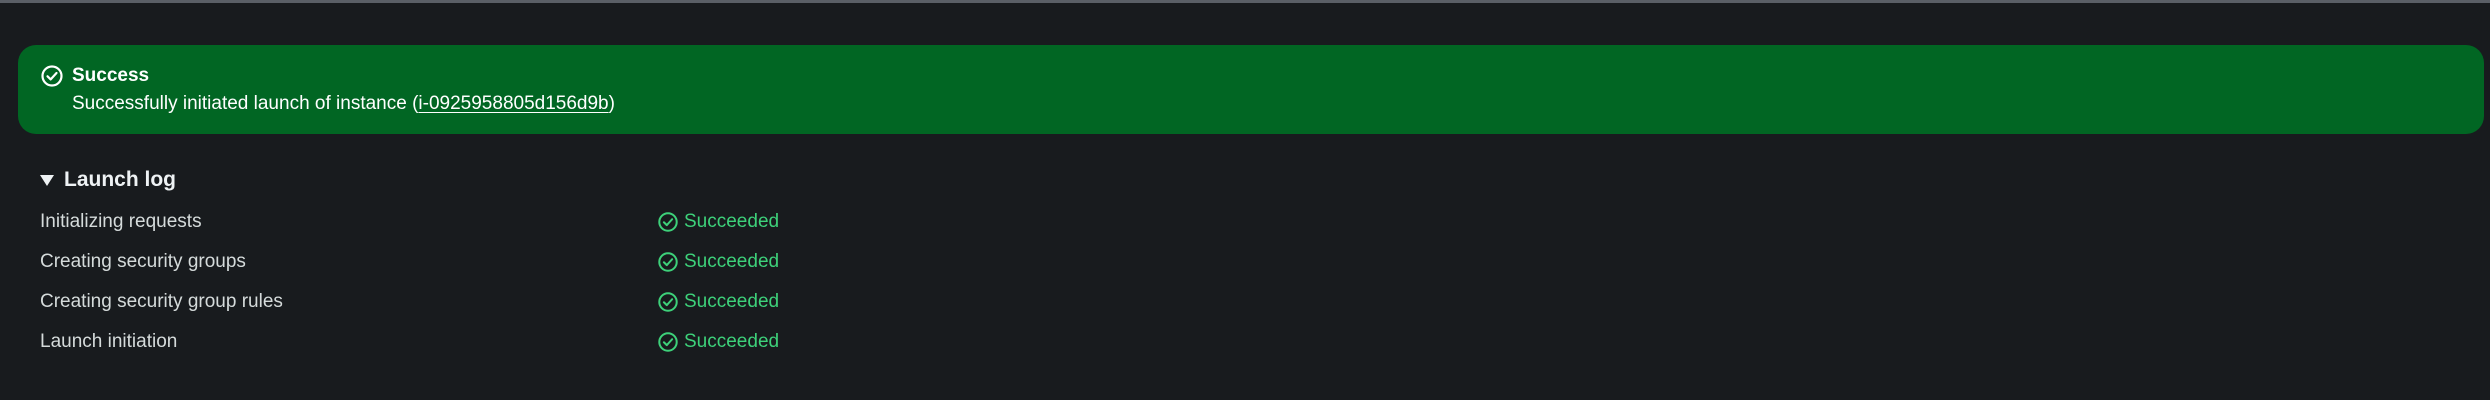 The height and width of the screenshot is (400, 2490). Describe the element at coordinates (513, 103) in the screenshot. I see `instance-id-link: i-0925958805d156d9b` at that location.